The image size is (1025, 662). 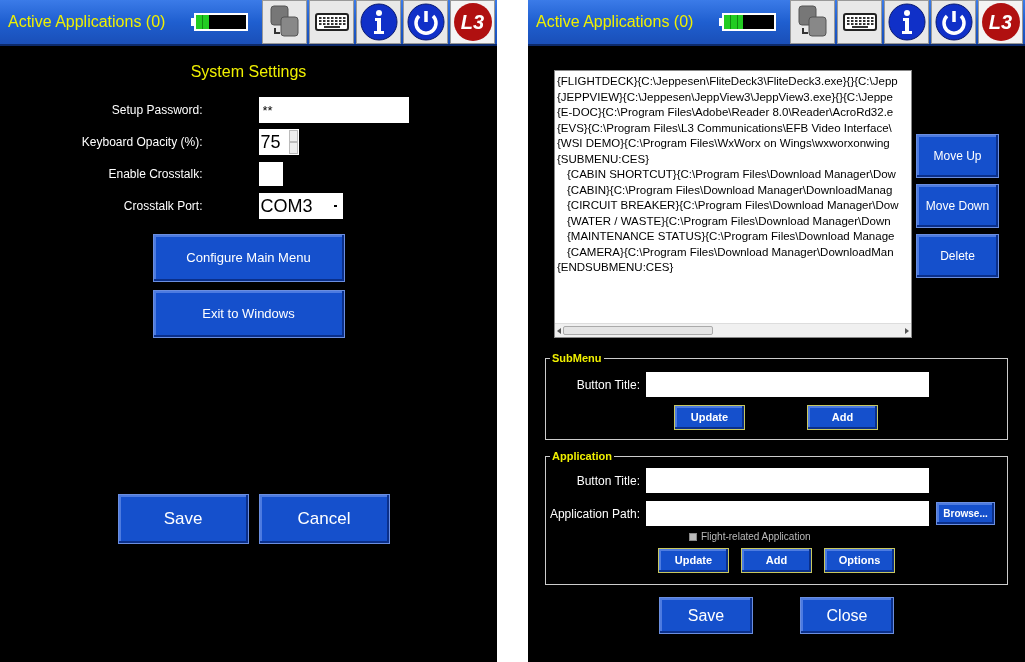 What do you see at coordinates (733, 330) in the screenshot?
I see `horizontal-scrollbar` at bounding box center [733, 330].